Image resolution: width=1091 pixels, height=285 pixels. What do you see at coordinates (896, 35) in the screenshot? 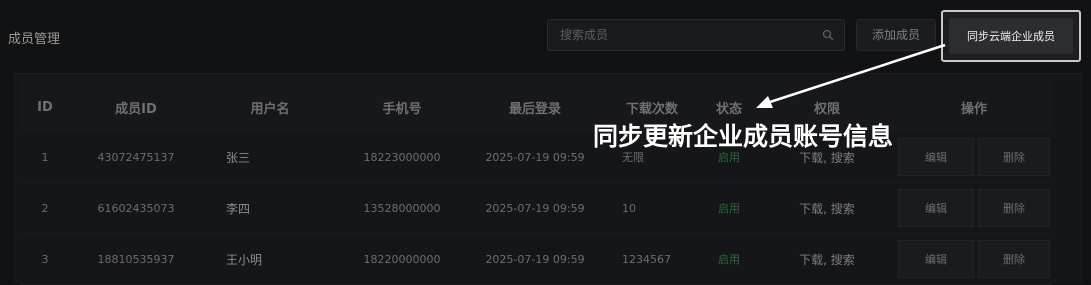
I see `add-member-button: 添加成员` at bounding box center [896, 35].